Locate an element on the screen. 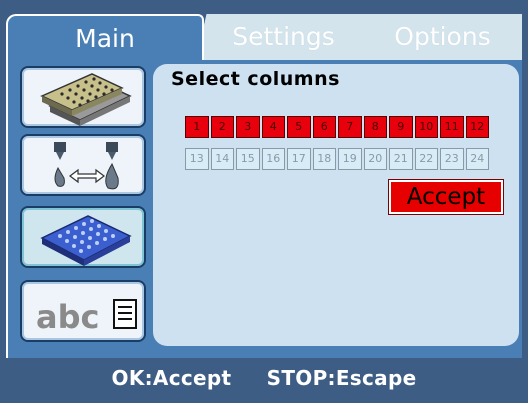 The width and height of the screenshot is (528, 403). abc-text-icon: abc is located at coordinates (86, 317).